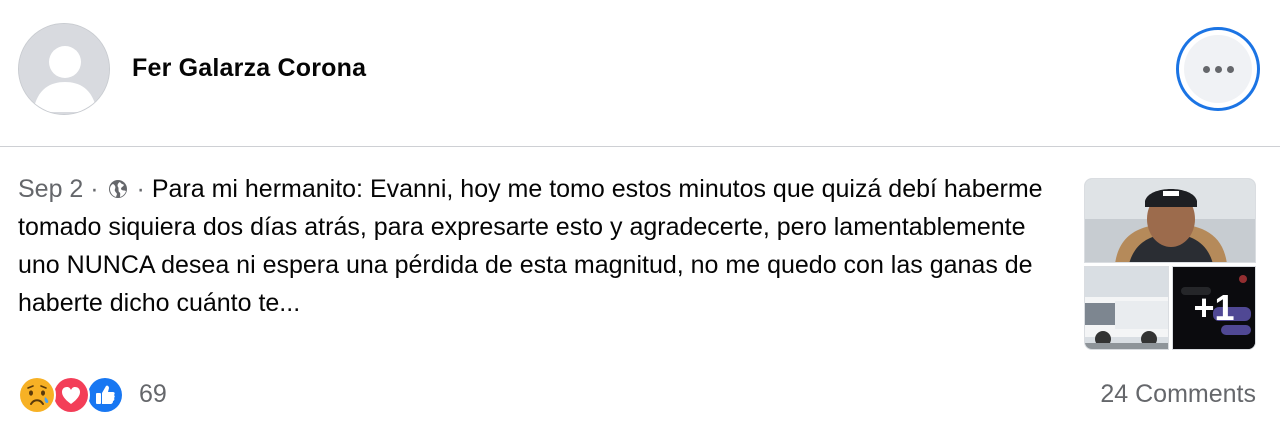  I want to click on more-options-button, so click(1218, 69).